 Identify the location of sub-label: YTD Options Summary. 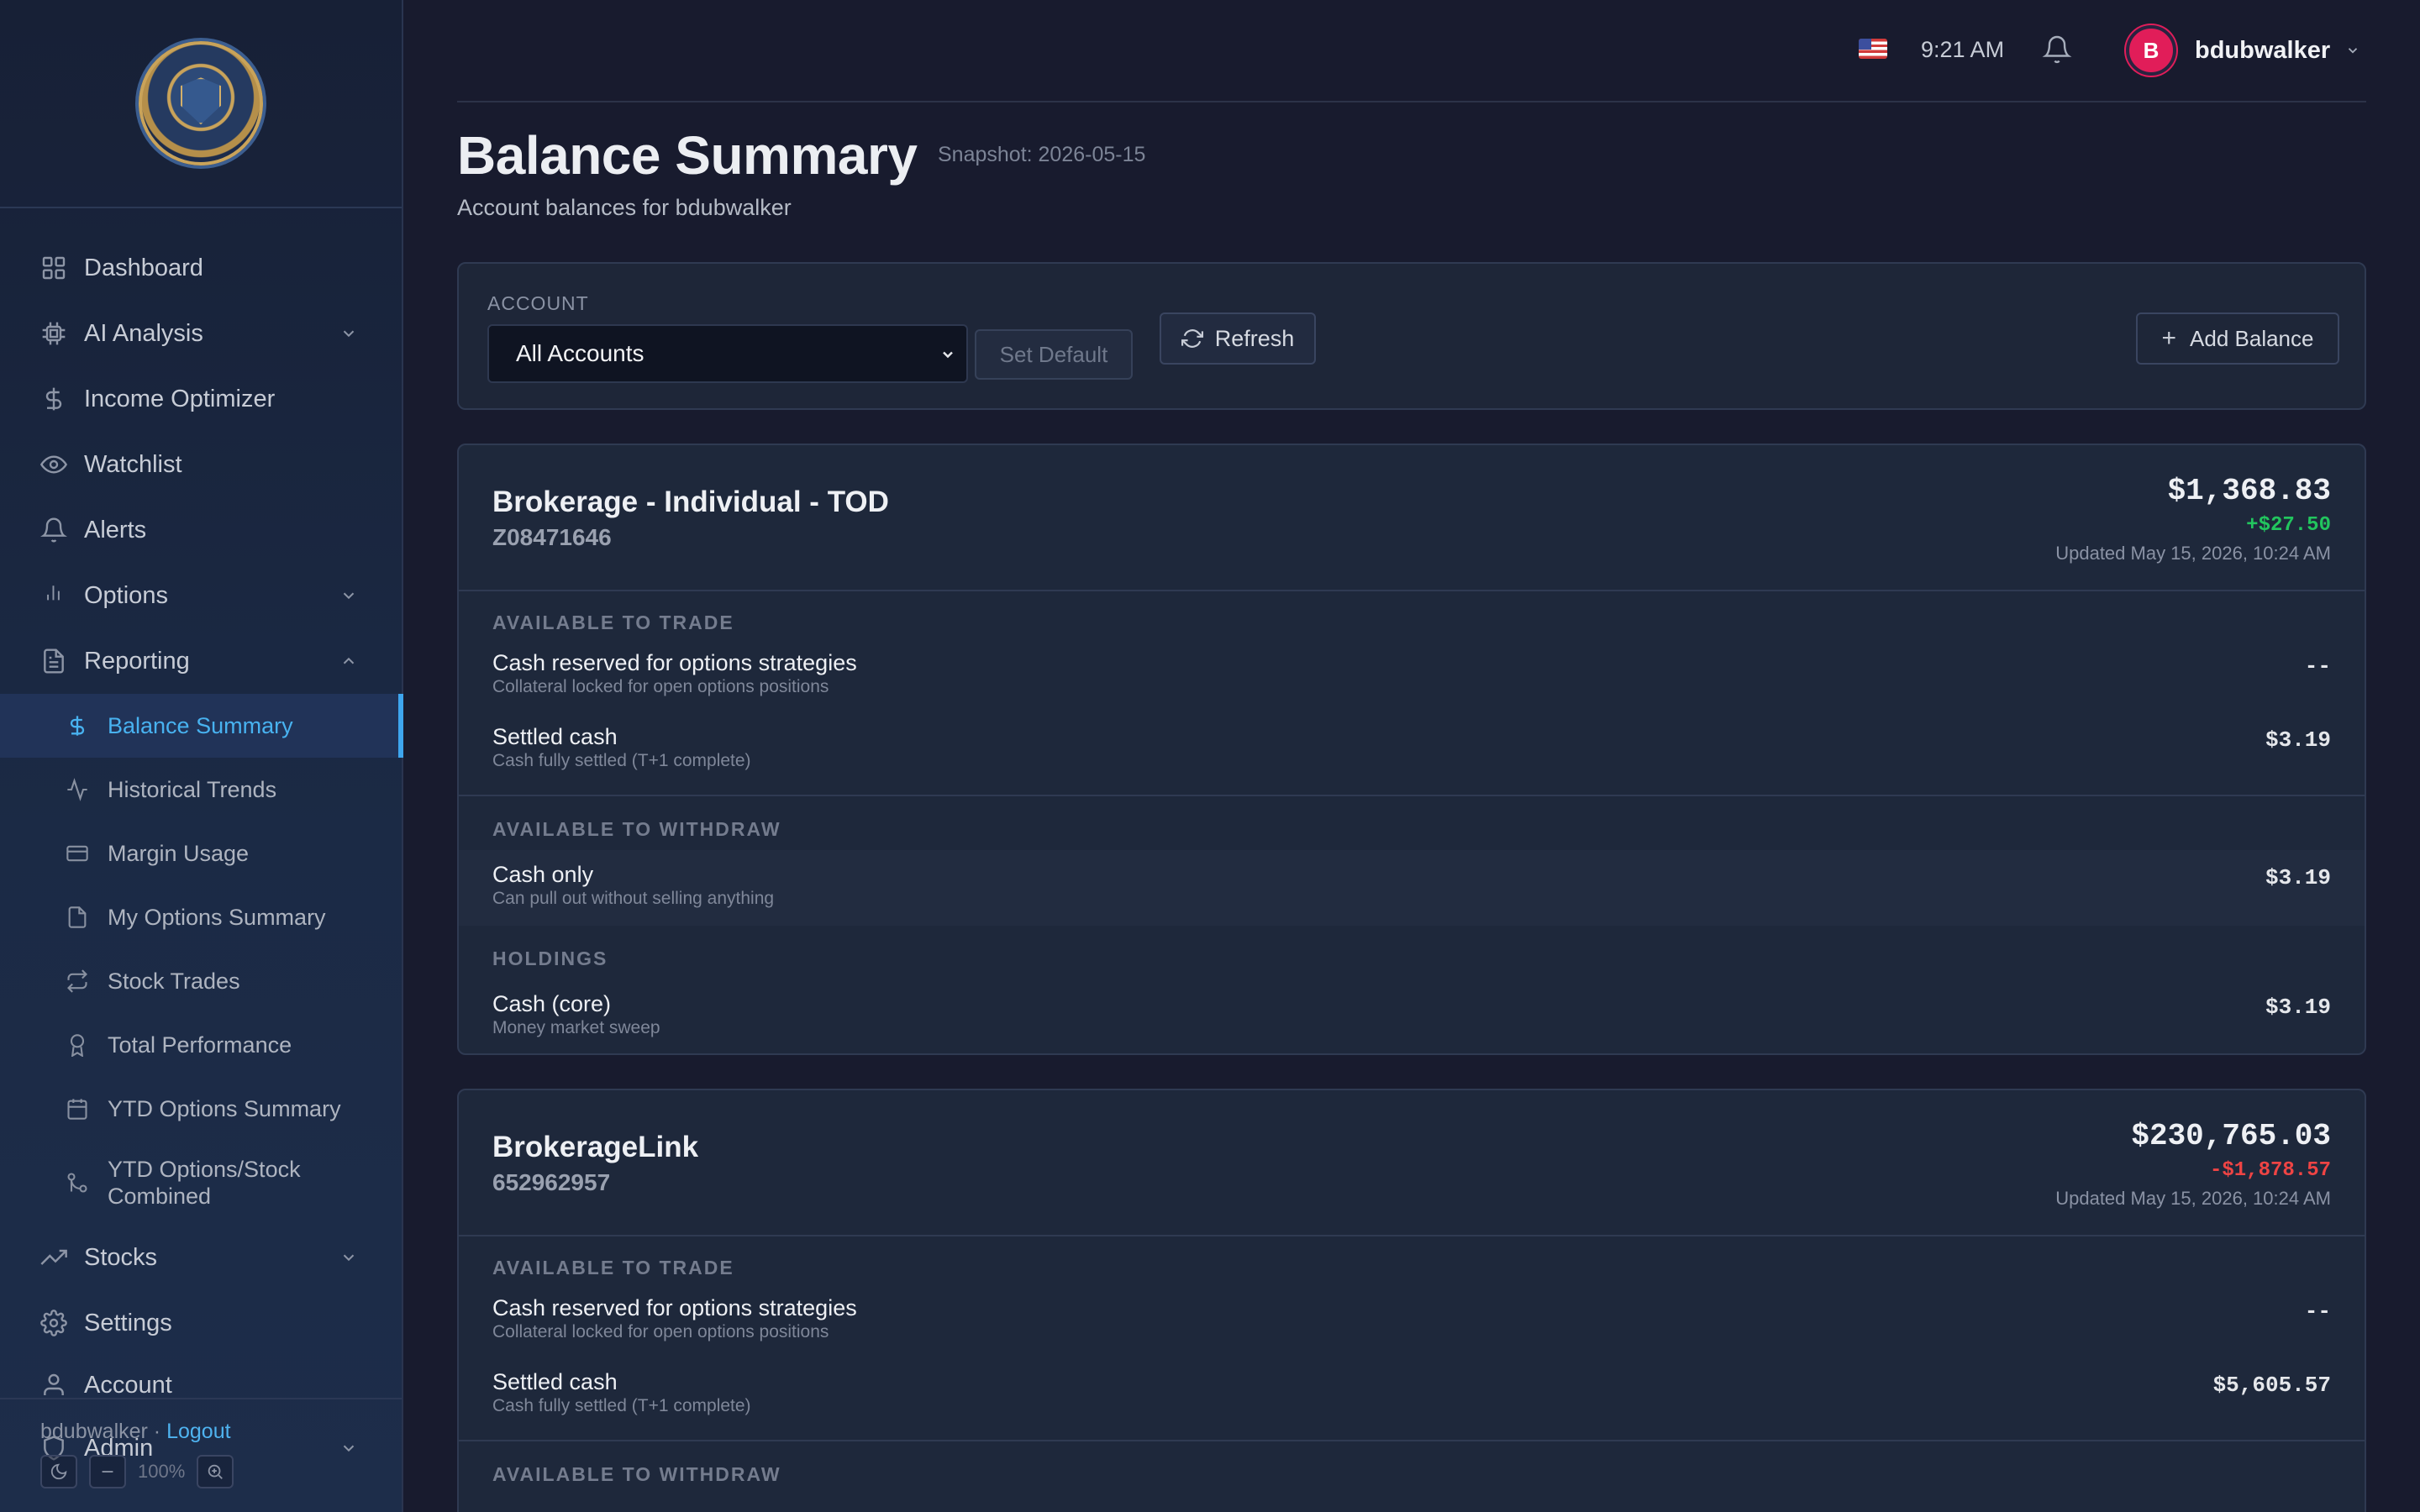
(225, 1108).